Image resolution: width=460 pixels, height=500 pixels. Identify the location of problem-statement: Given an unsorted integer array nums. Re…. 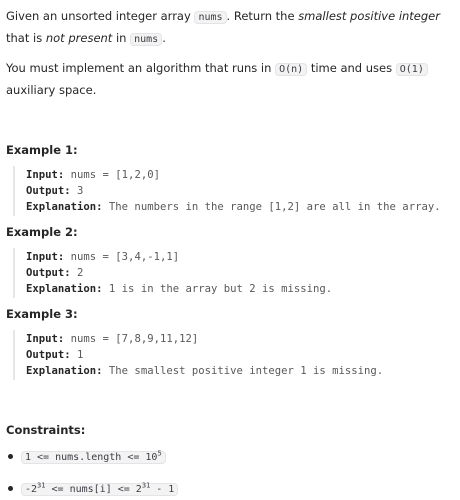
(231, 28).